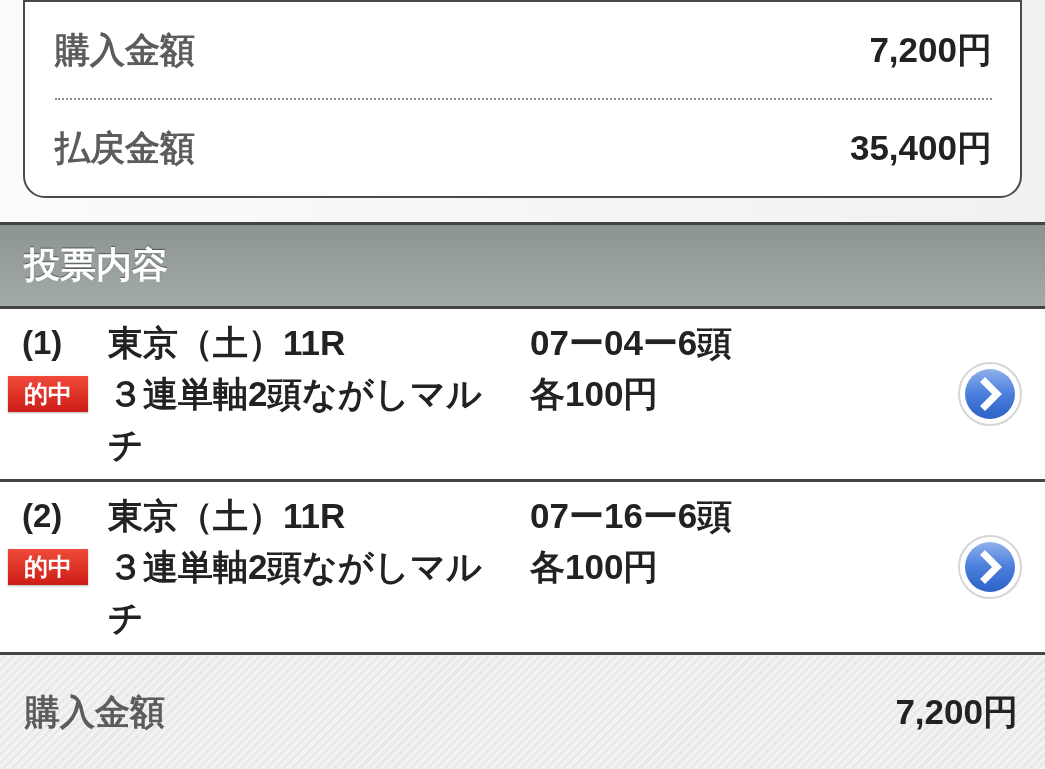 This screenshot has width=1045, height=769. Describe the element at coordinates (930, 49) in the screenshot. I see `summary-value: 7,200円` at that location.